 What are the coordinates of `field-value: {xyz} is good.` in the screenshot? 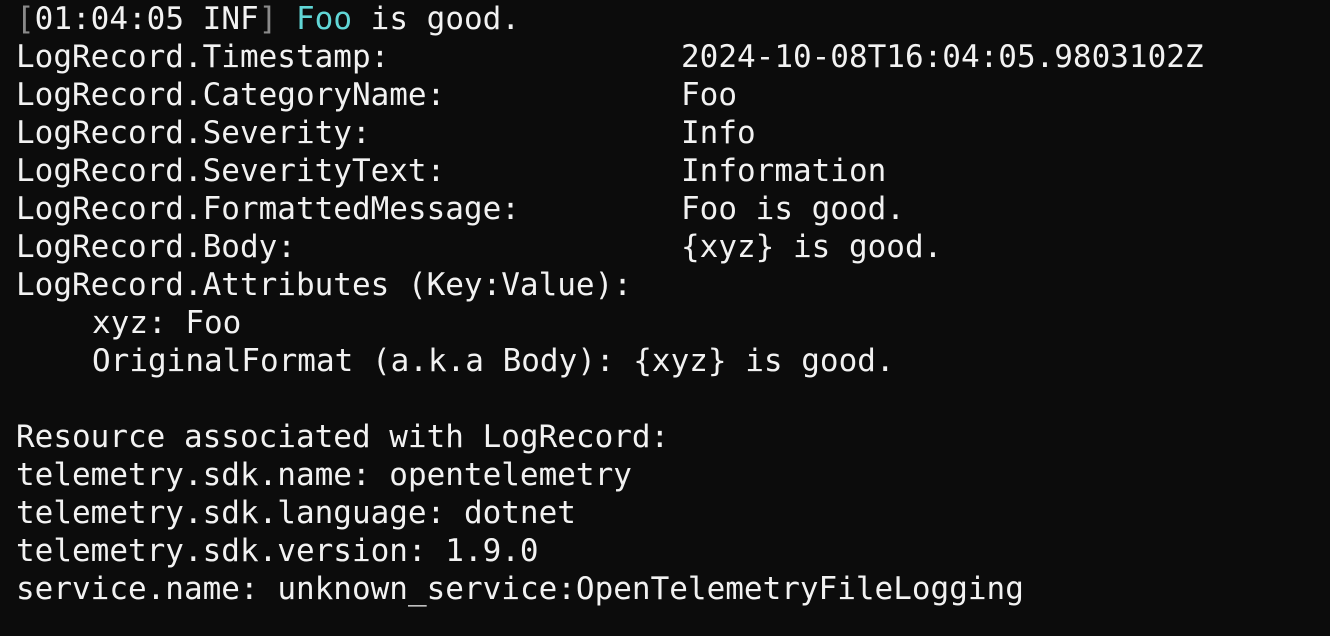 It's located at (812, 247).